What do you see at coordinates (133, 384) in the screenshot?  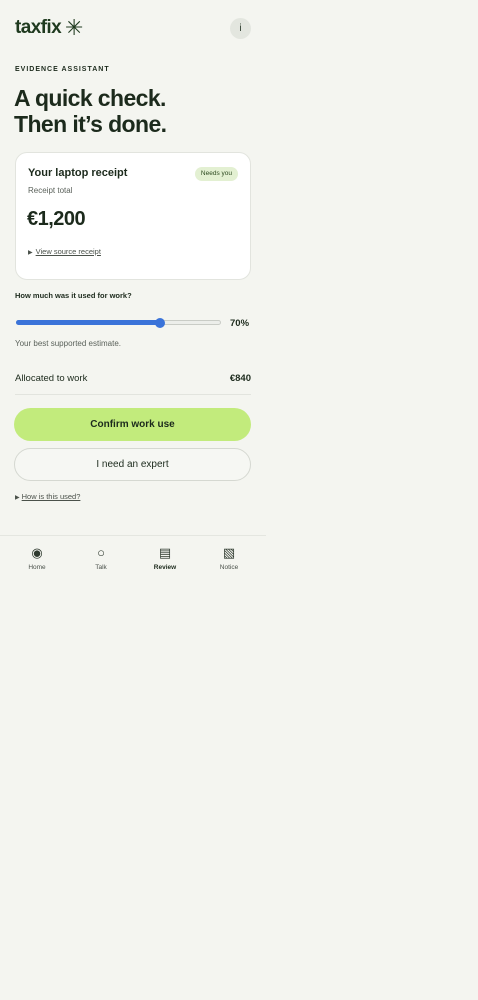 I see `allocation-row: Allocated to work €840` at bounding box center [133, 384].